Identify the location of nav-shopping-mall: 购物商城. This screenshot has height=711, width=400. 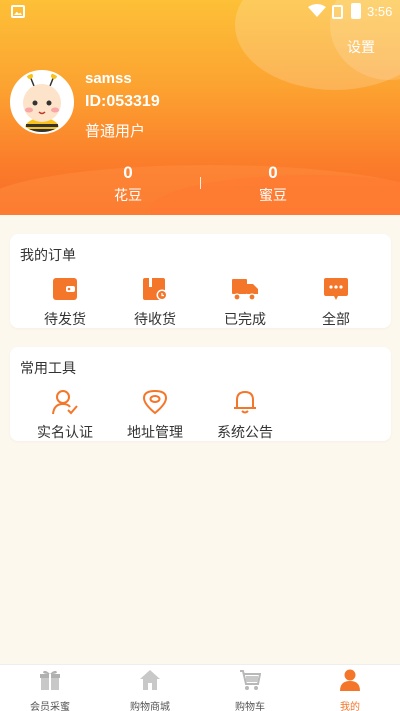
(150, 690).